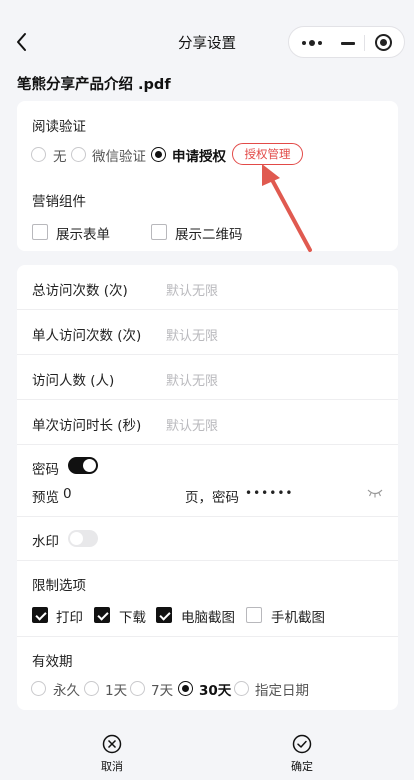 The width and height of the screenshot is (414, 780). I want to click on annotation-arrow-icon, so click(287, 208).